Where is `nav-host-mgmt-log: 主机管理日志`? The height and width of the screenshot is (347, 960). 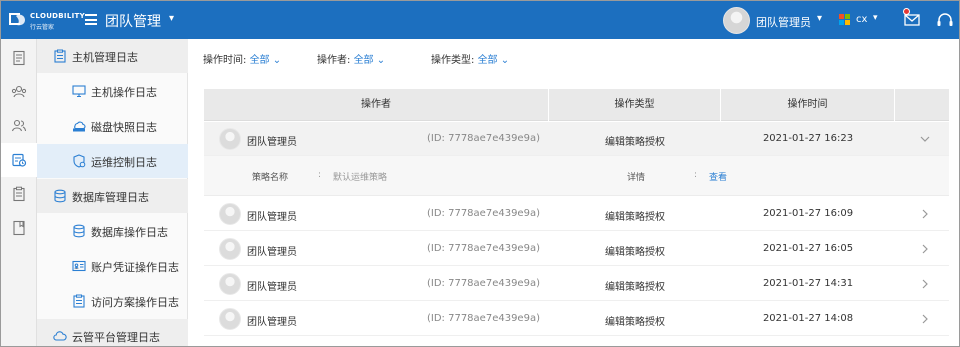 nav-host-mgmt-log: 主机管理日志 is located at coordinates (112, 56).